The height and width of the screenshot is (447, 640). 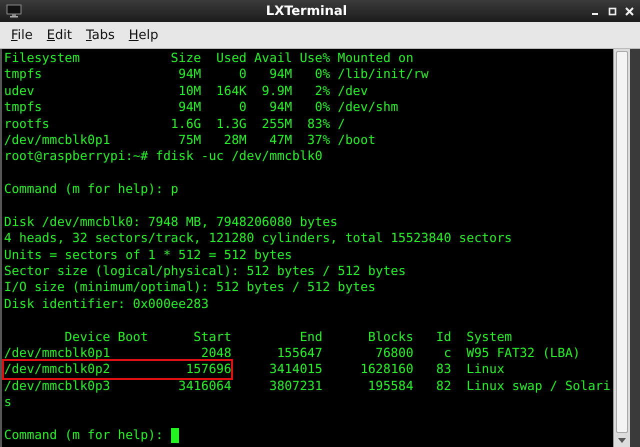 I want to click on terminal-line: Disk /dev/mmcblk0: 7948 MB, 7948206080 bytes, so click(x=171, y=222).